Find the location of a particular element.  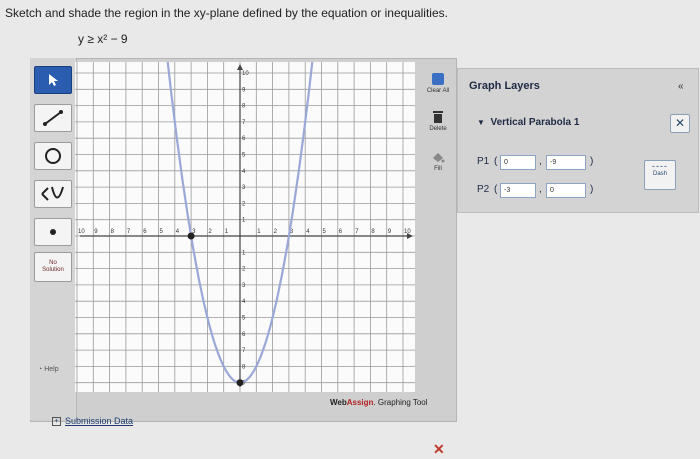

p1-x-input is located at coordinates (518, 162).